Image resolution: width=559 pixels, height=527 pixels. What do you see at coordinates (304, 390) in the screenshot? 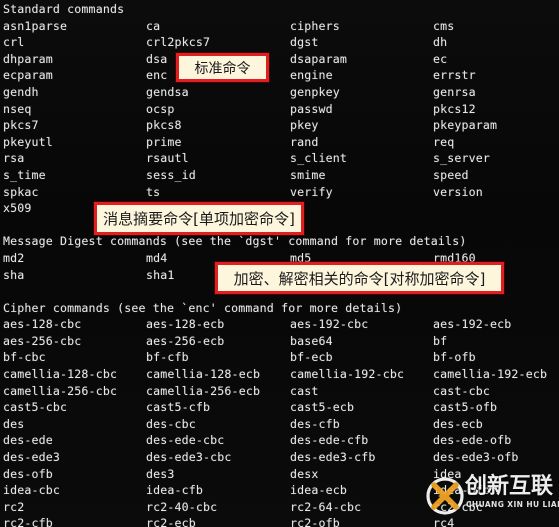
I see `command-cell: cast` at bounding box center [304, 390].